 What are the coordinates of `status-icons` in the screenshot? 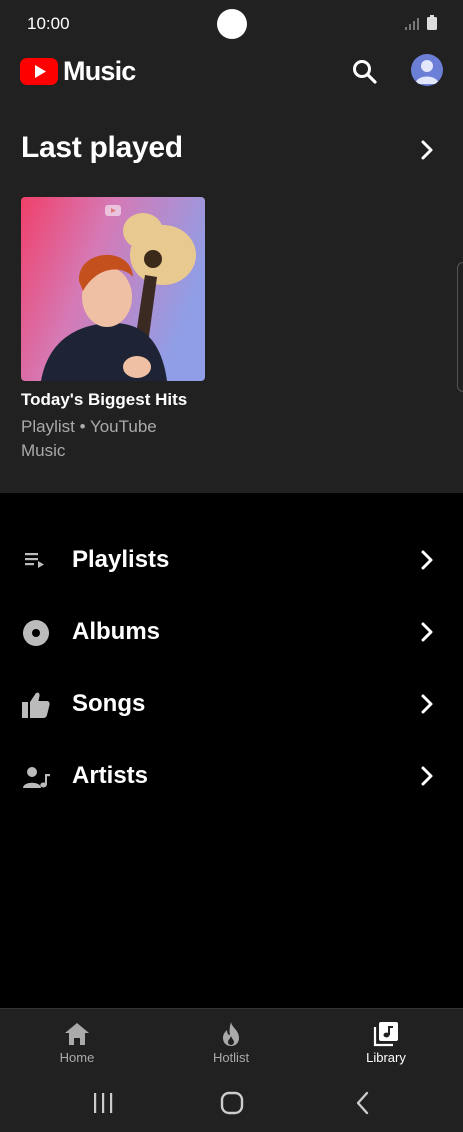 It's located at (421, 22).